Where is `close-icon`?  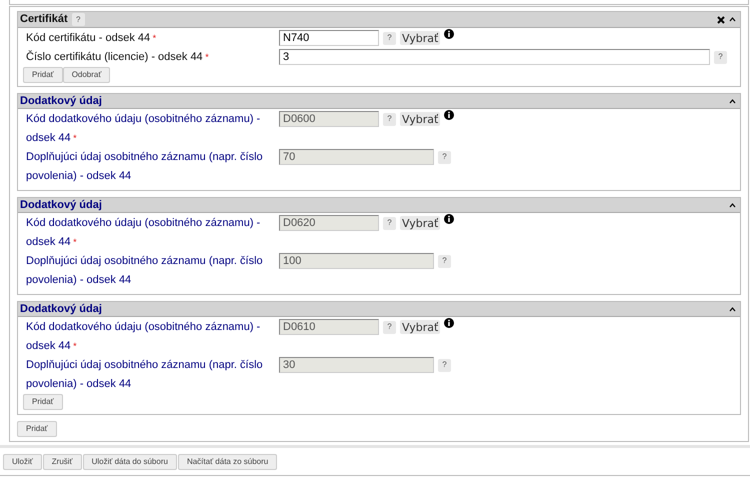 close-icon is located at coordinates (721, 20).